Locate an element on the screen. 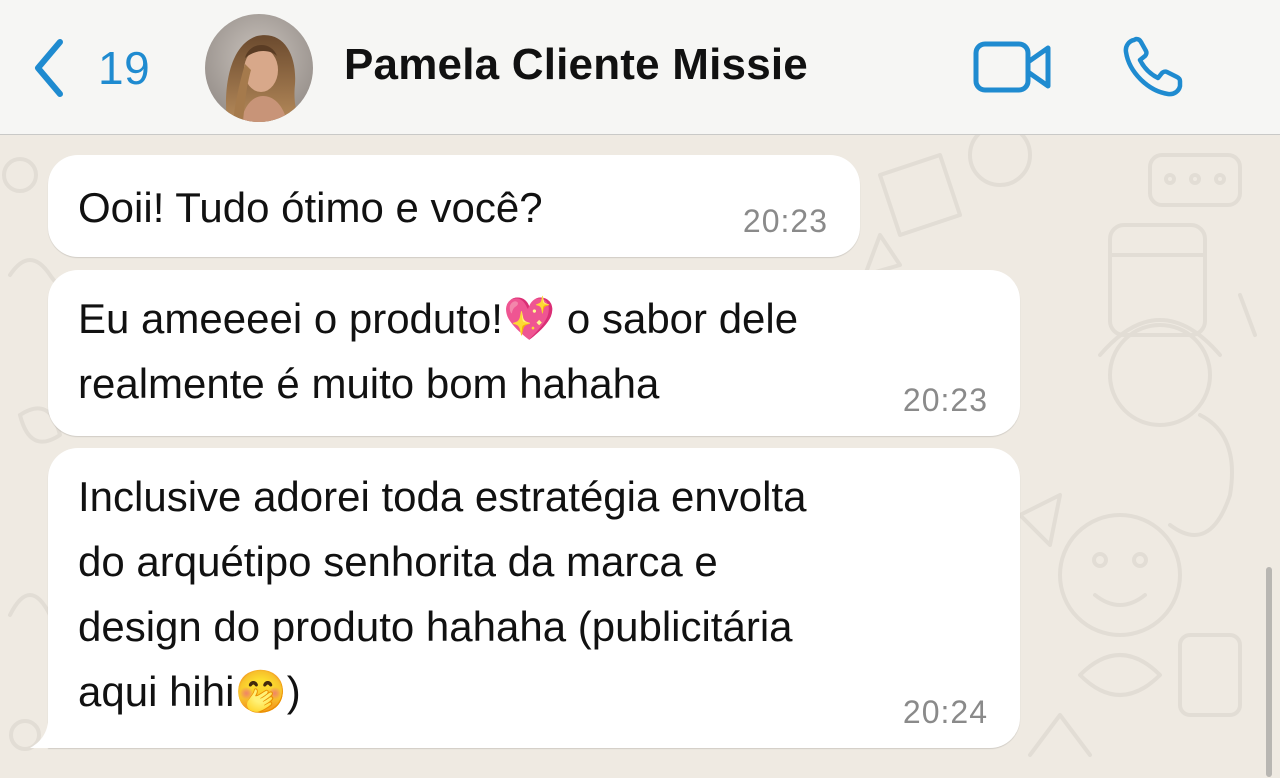  message-bubble: Ooii! Tudo ótimo e você? 20:23 is located at coordinates (454, 206).